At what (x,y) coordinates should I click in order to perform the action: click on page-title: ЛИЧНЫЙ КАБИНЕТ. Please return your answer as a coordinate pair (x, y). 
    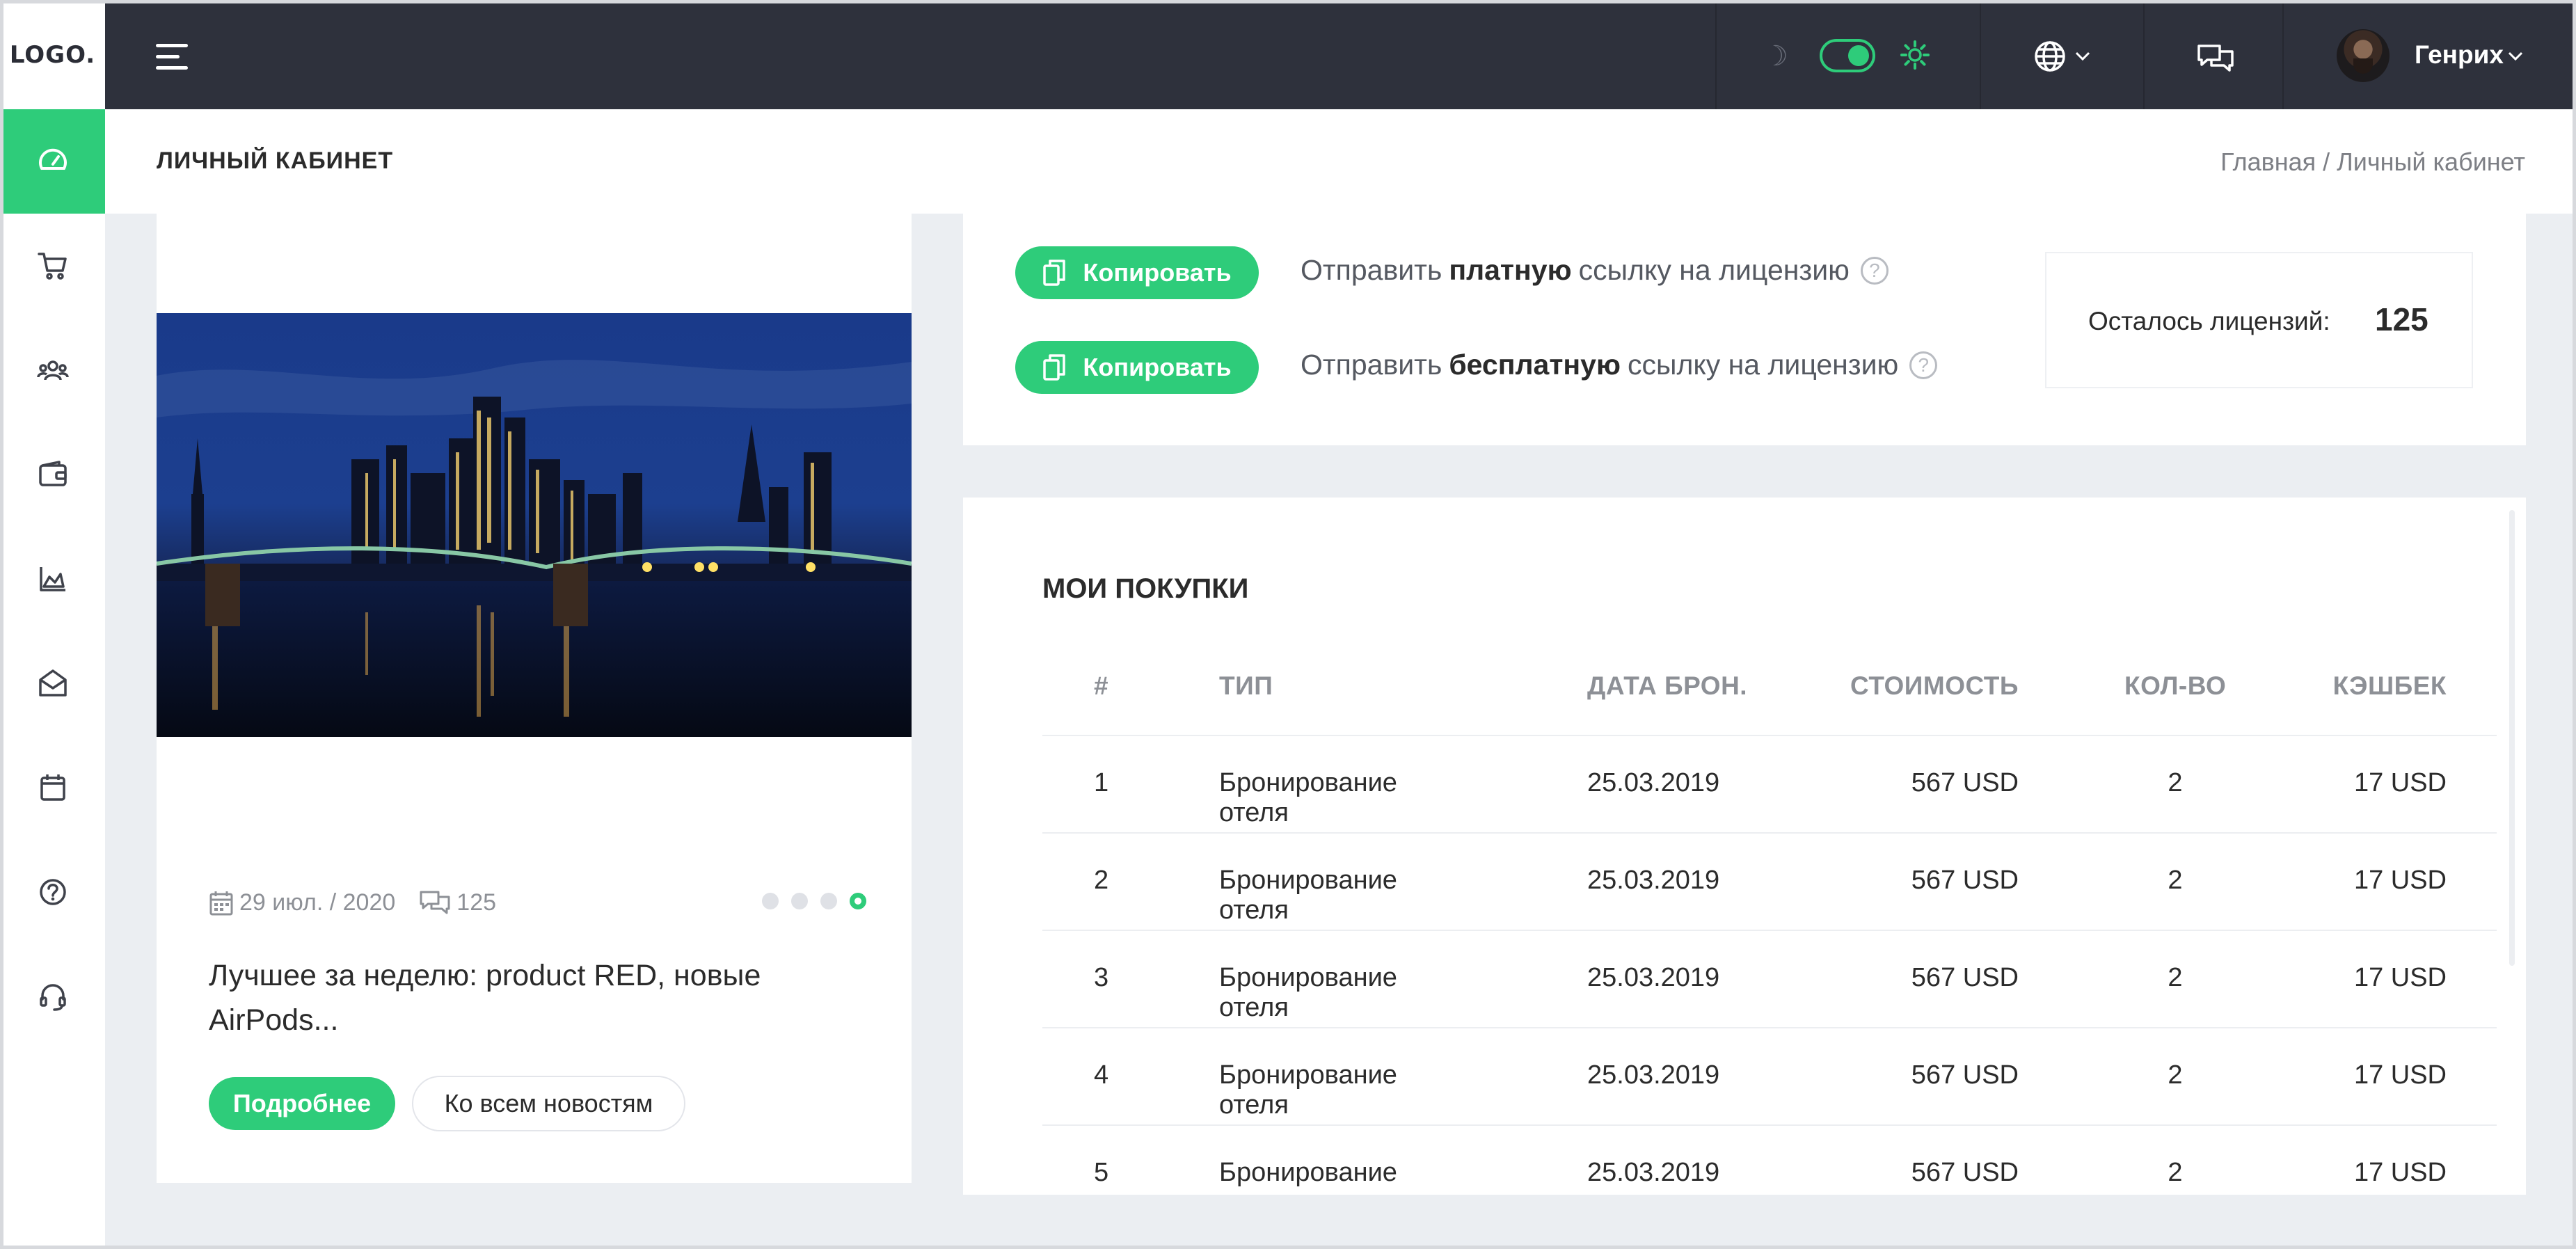
    Looking at the image, I should click on (275, 161).